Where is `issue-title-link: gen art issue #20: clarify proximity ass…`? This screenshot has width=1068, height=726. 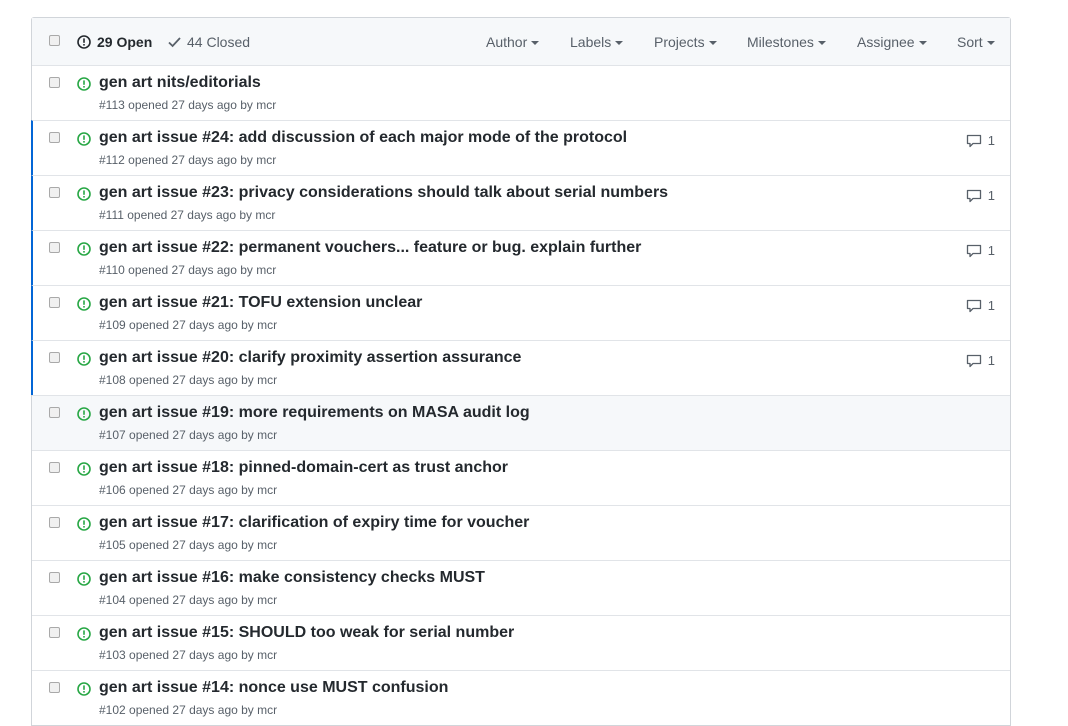
issue-title-link: gen art issue #20: clarify proximity ass… is located at coordinates (310, 358).